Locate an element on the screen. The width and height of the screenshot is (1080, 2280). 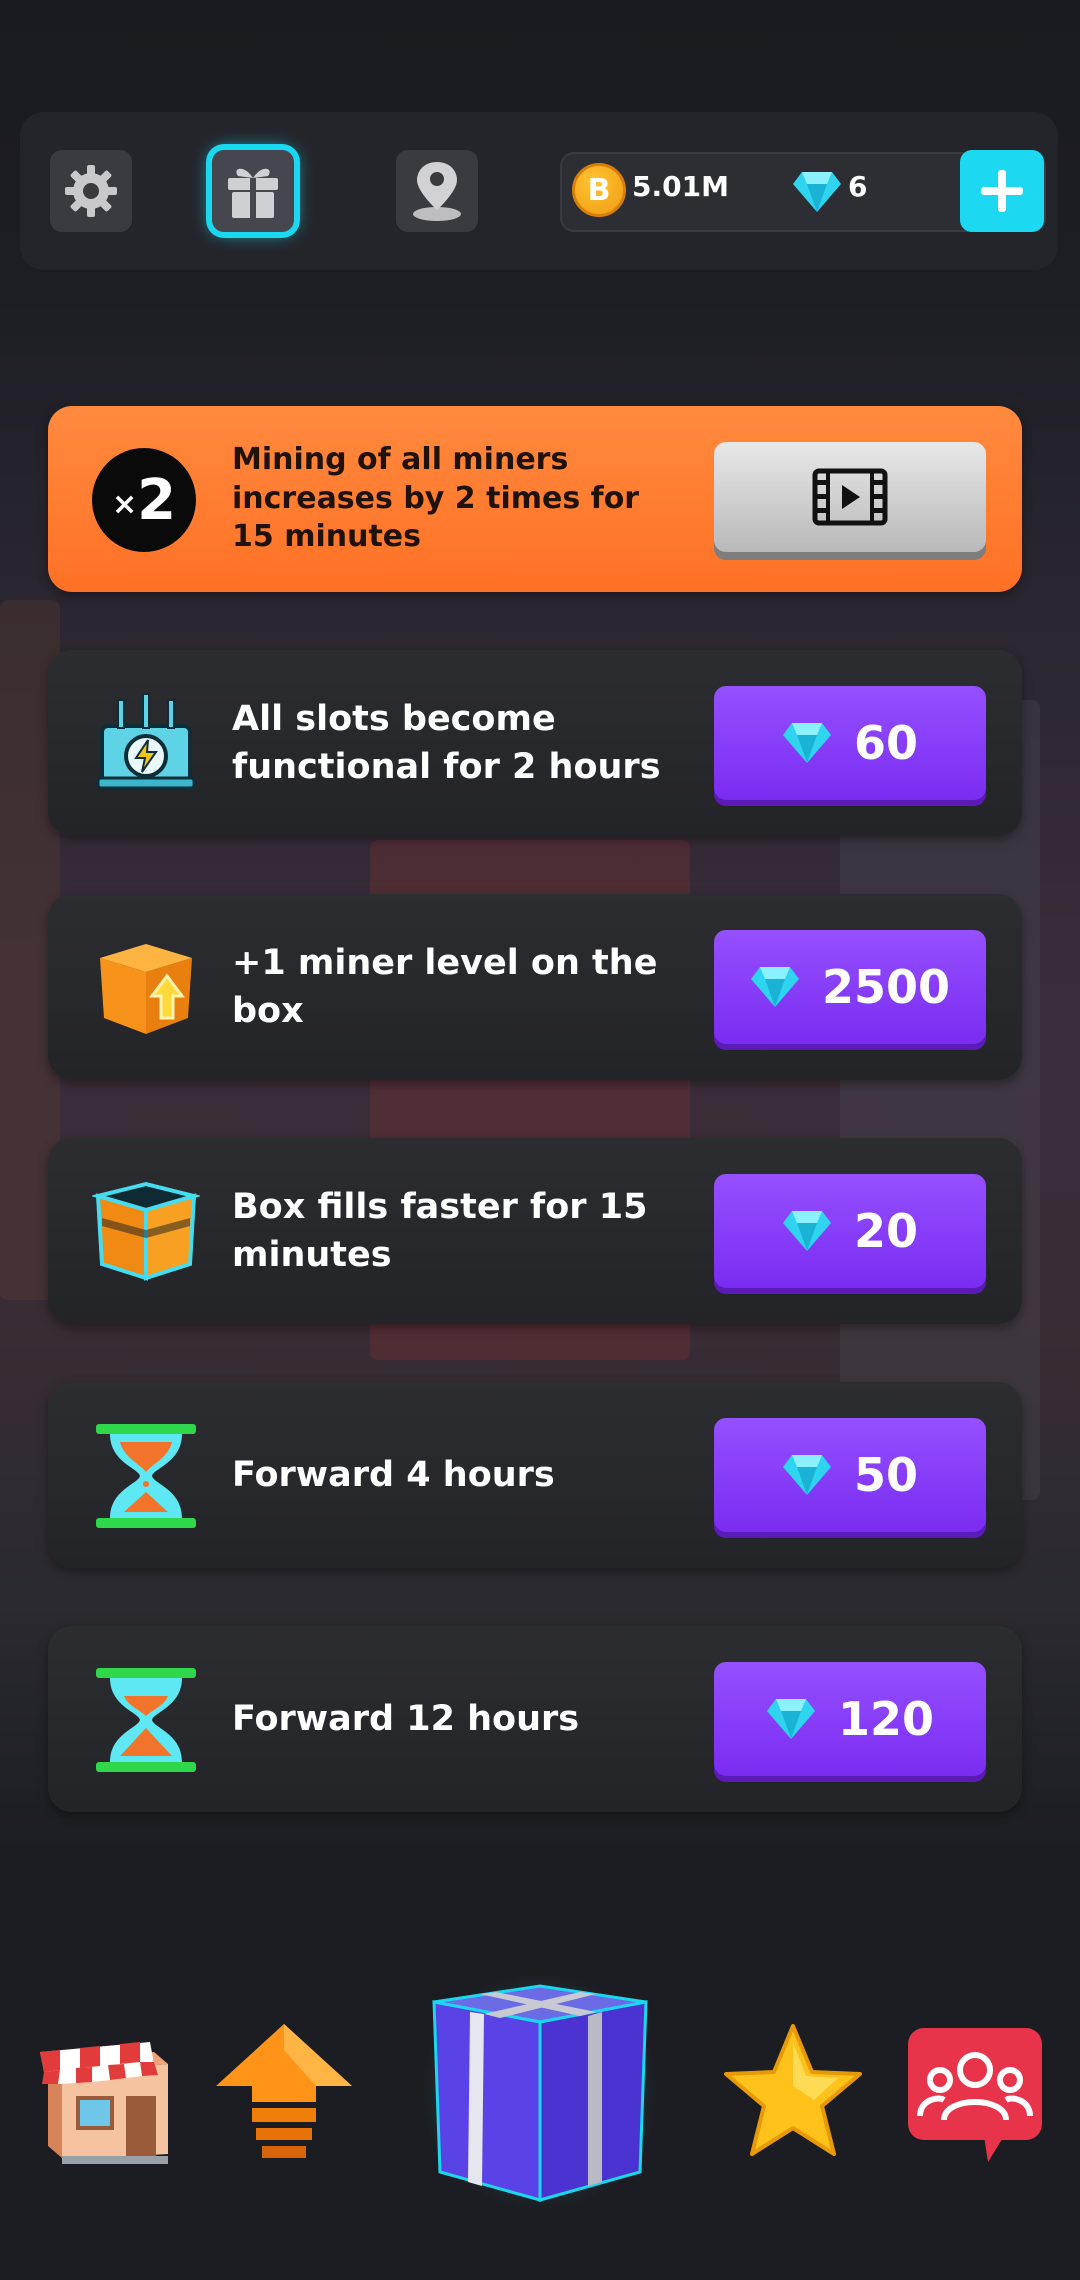
gem-balance: 6 is located at coordinates (858, 186).